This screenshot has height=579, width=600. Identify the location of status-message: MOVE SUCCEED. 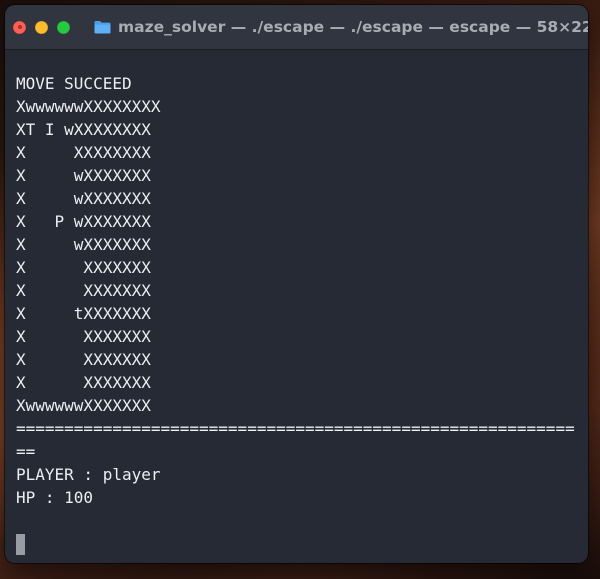
(74, 83).